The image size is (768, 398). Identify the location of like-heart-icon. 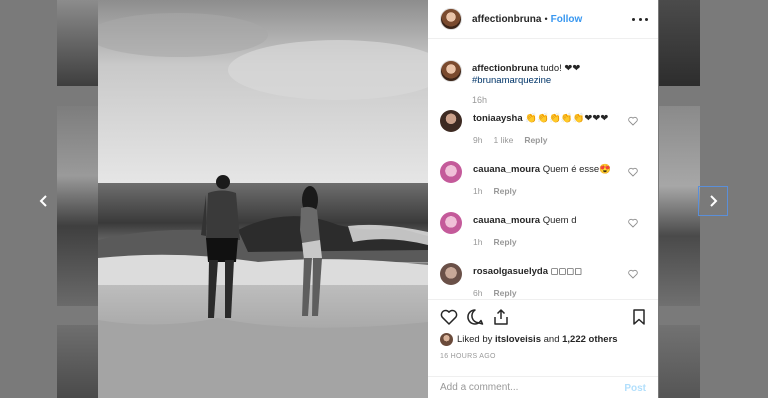
(449, 317).